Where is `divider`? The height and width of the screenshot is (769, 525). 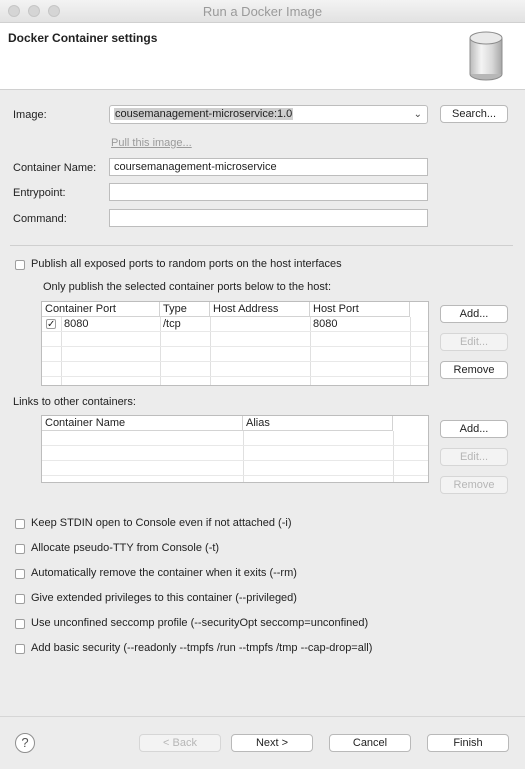 divider is located at coordinates (261, 245).